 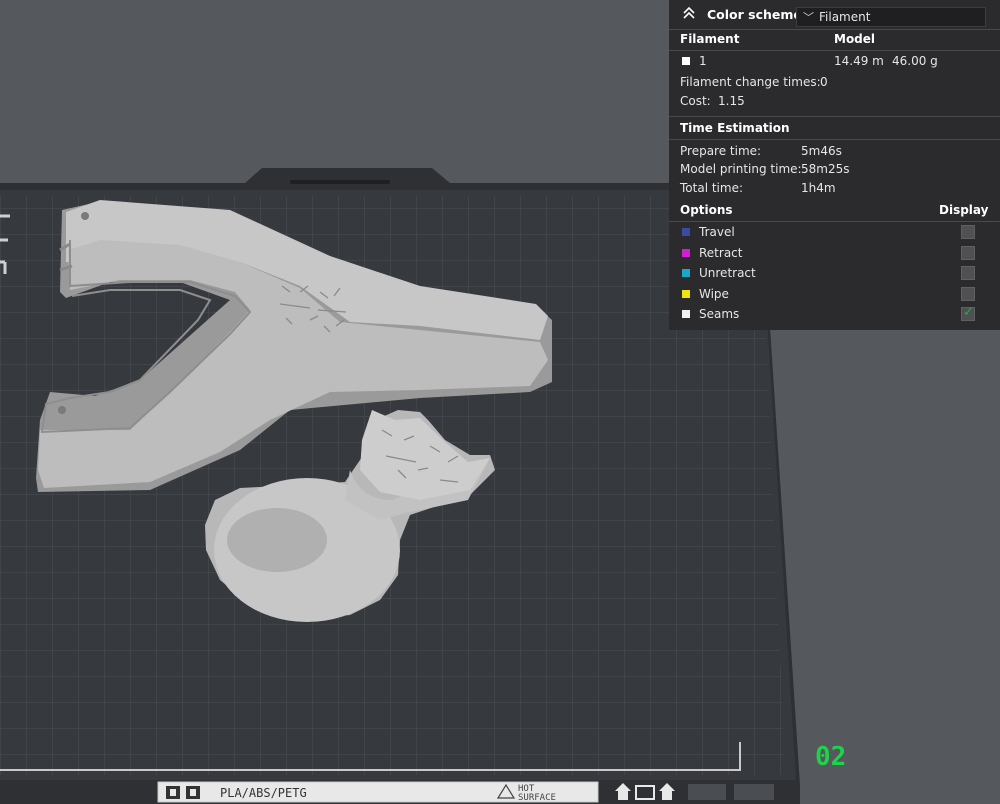 What do you see at coordinates (968, 294) in the screenshot?
I see `wipe-display-checkbox` at bounding box center [968, 294].